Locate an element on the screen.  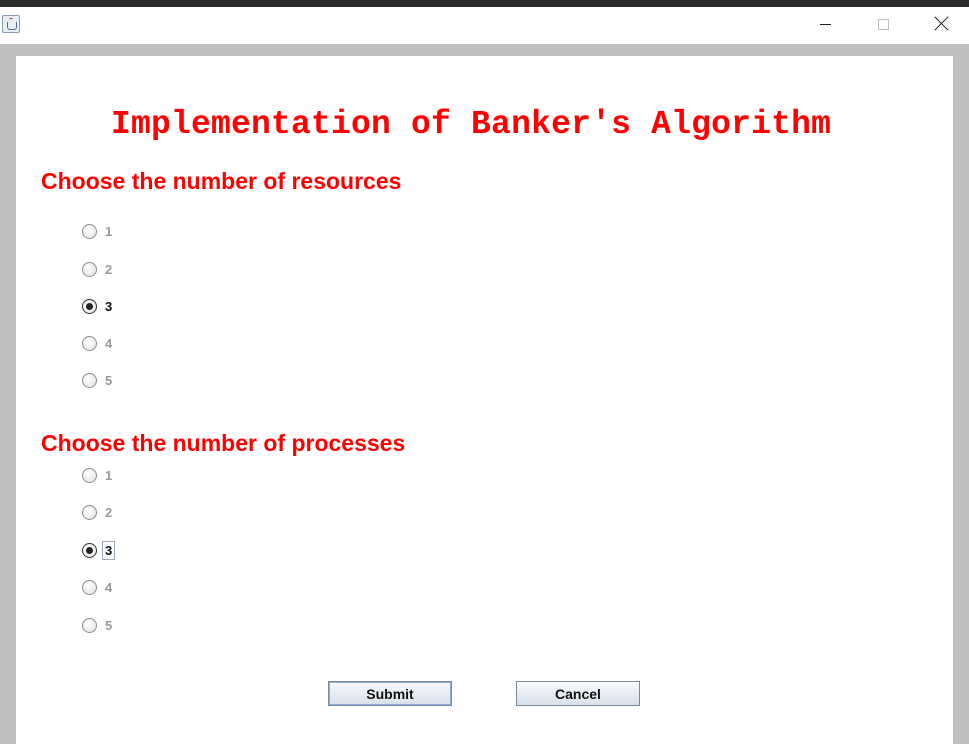
processes-heading: Choose the number of processes is located at coordinates (223, 443).